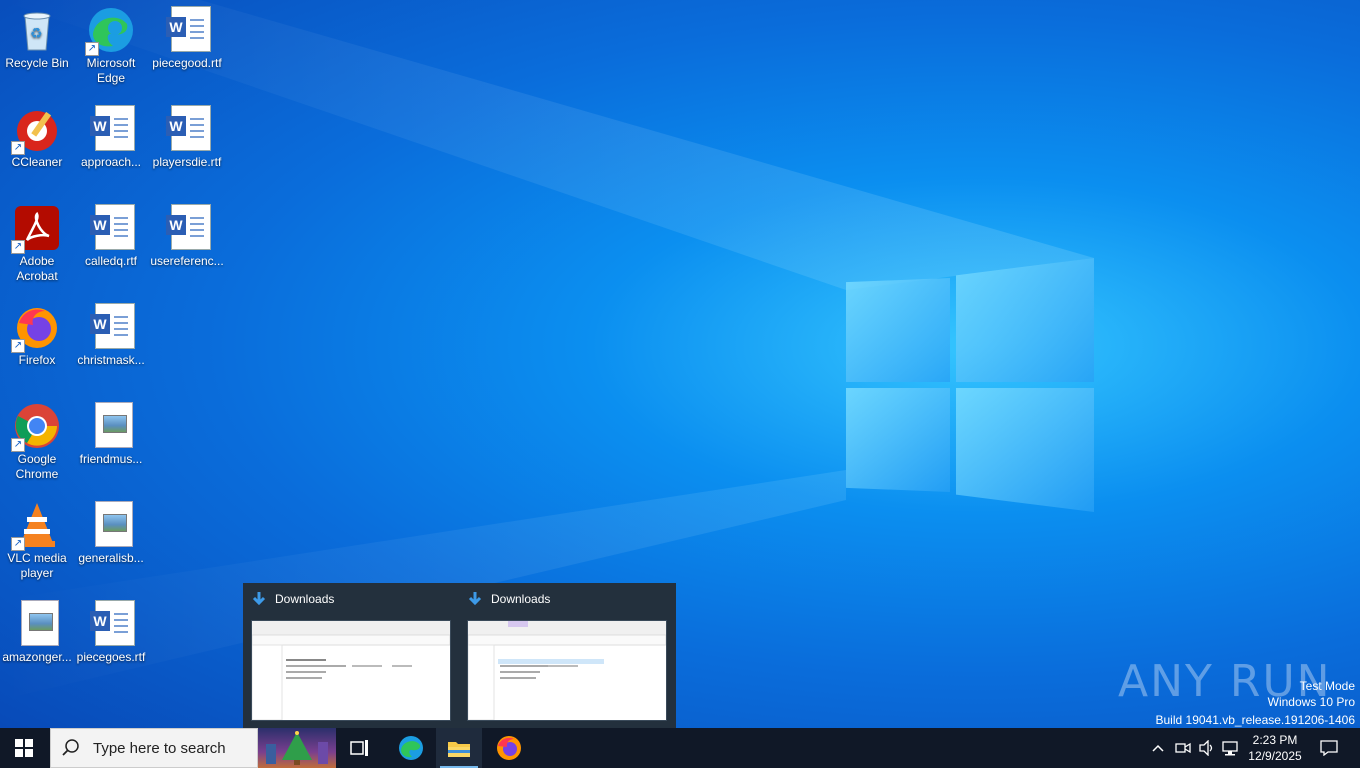 This screenshot has width=1360, height=768. Describe the element at coordinates (1255, 720) in the screenshot. I see `build-text: Build 19041.vb_release.191206-1406` at that location.